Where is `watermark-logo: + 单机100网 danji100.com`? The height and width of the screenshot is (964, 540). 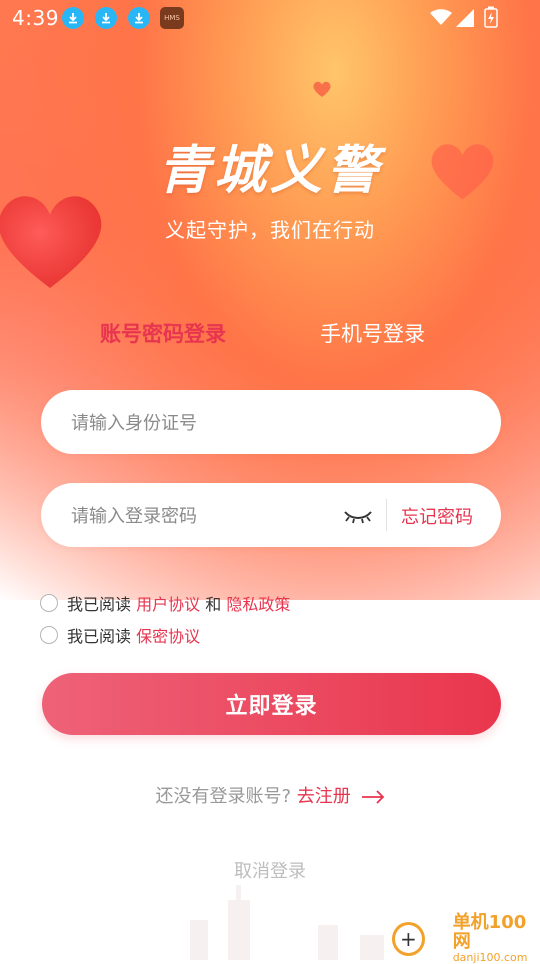 watermark-logo: + 单机100网 danji100.com is located at coordinates (466, 938).